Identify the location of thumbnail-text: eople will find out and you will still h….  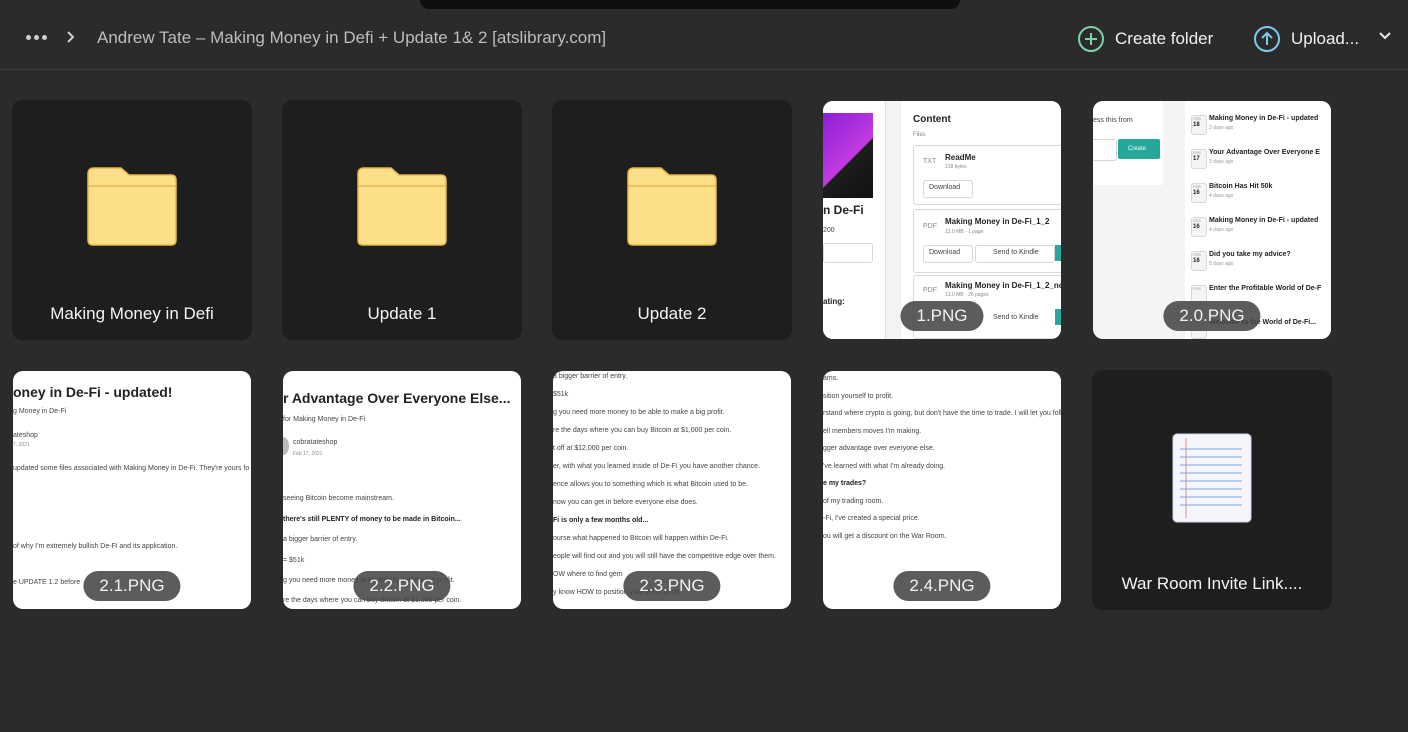
(664, 556).